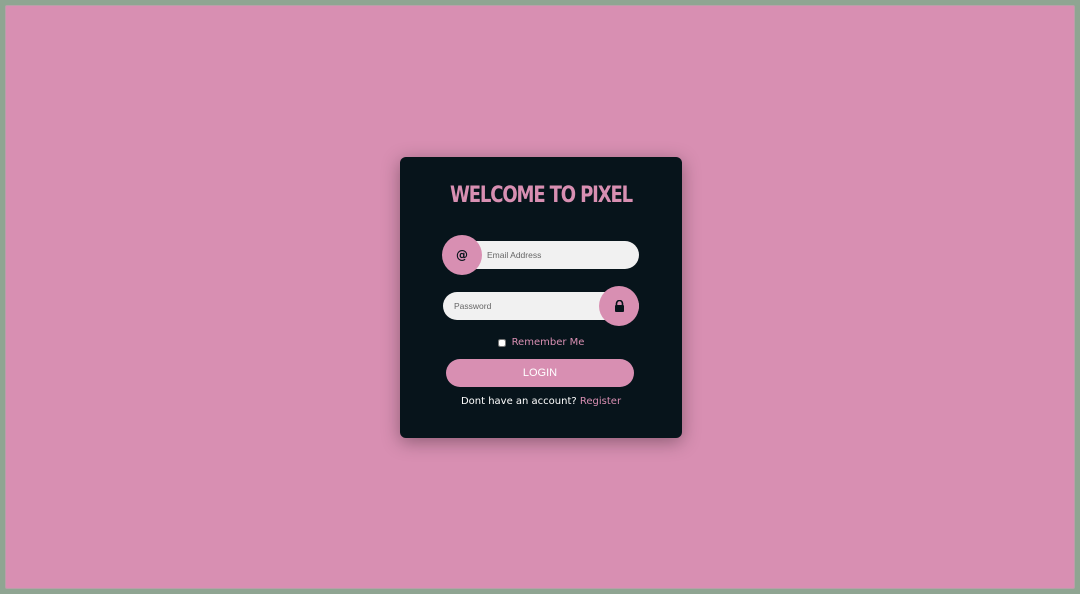  I want to click on lock-icon-badge, so click(619, 306).